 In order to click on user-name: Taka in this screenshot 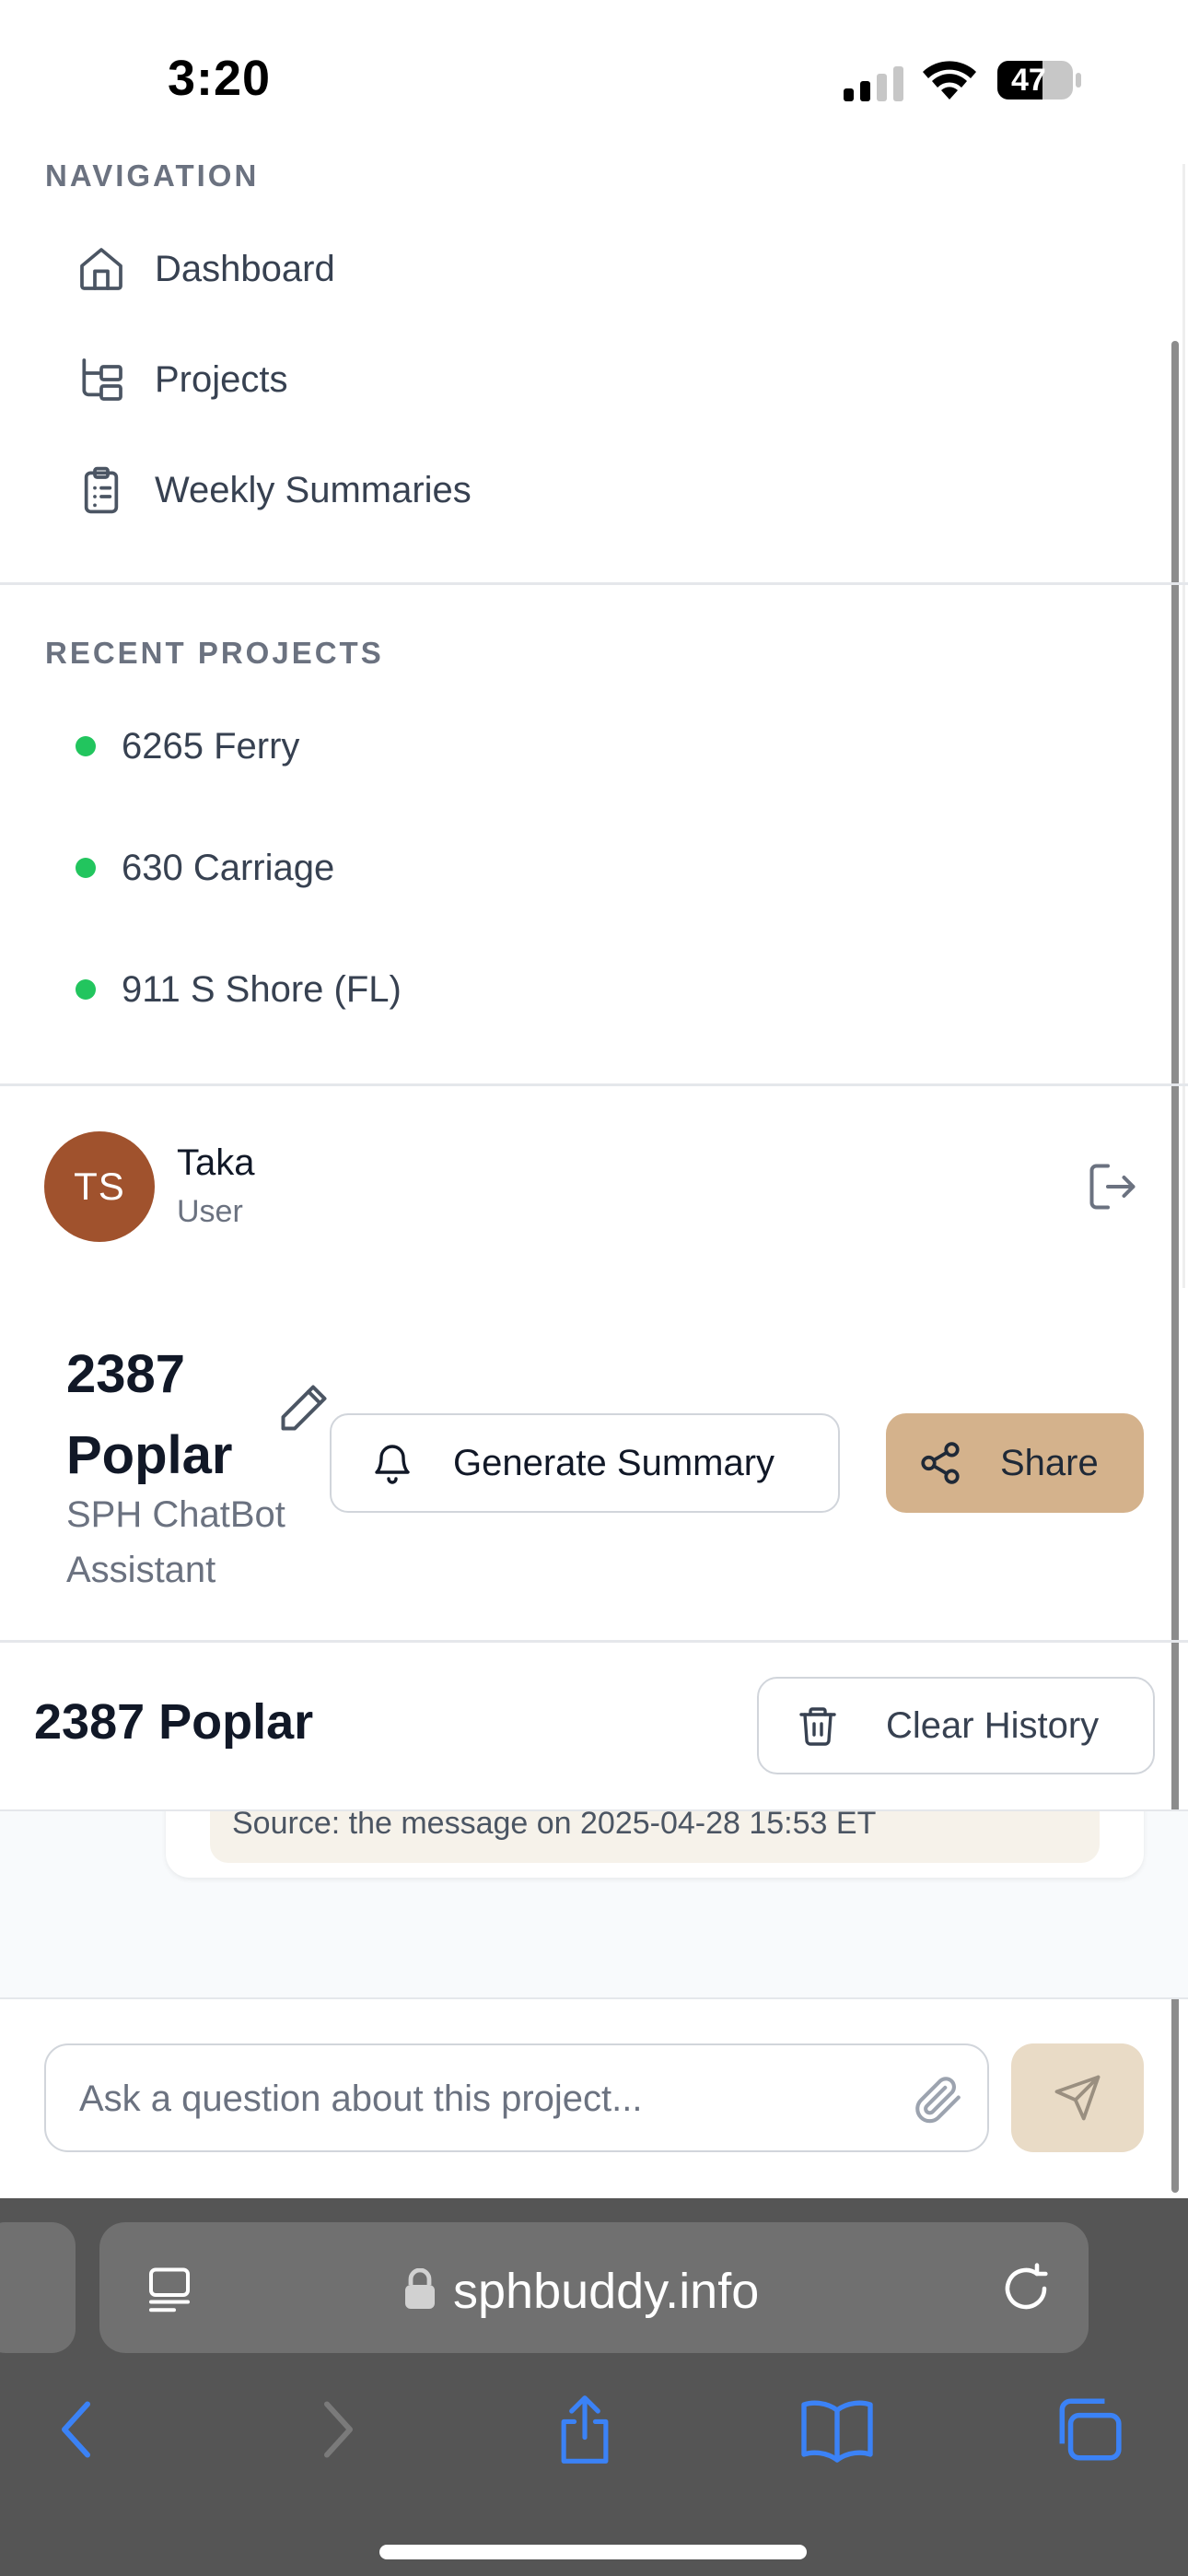, I will do `click(216, 1162)`.